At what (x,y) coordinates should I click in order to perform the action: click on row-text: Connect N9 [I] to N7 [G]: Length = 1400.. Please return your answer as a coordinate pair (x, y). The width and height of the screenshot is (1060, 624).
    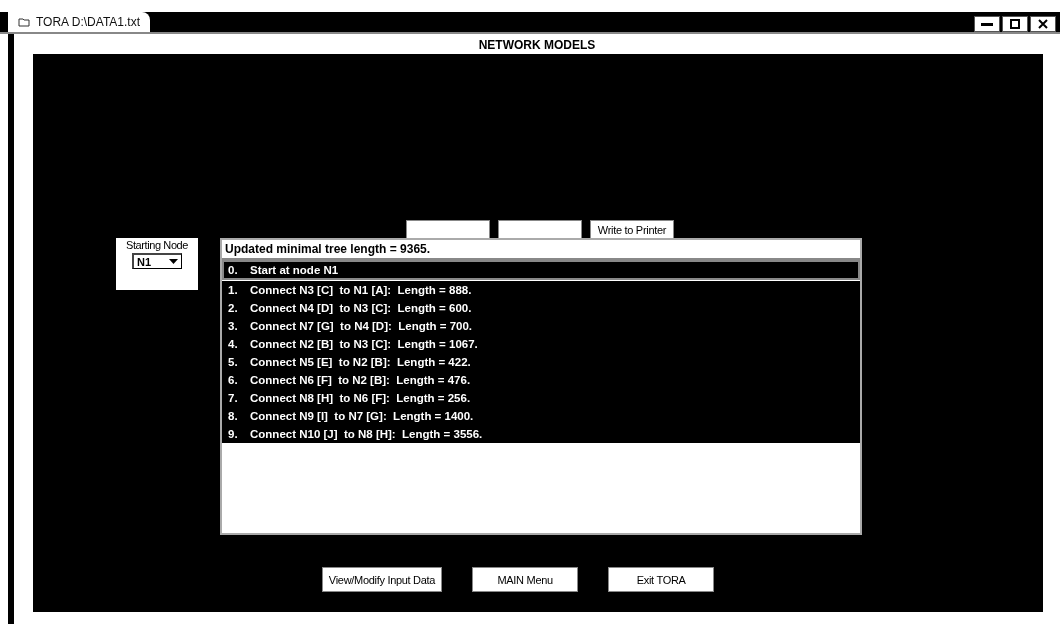
    Looking at the image, I should click on (362, 416).